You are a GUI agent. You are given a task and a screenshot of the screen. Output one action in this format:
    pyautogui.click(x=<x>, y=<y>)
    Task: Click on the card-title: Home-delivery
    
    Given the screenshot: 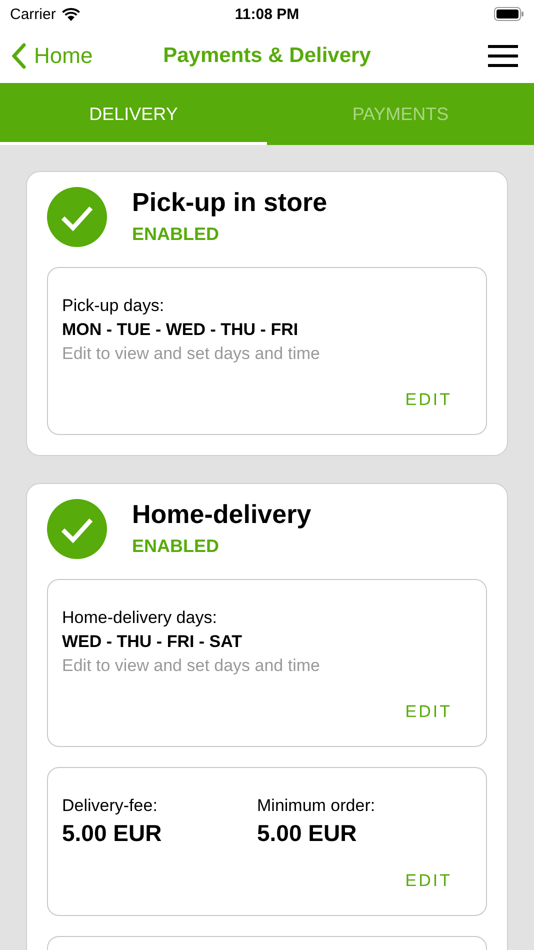 What is the action you would take?
    pyautogui.click(x=222, y=514)
    